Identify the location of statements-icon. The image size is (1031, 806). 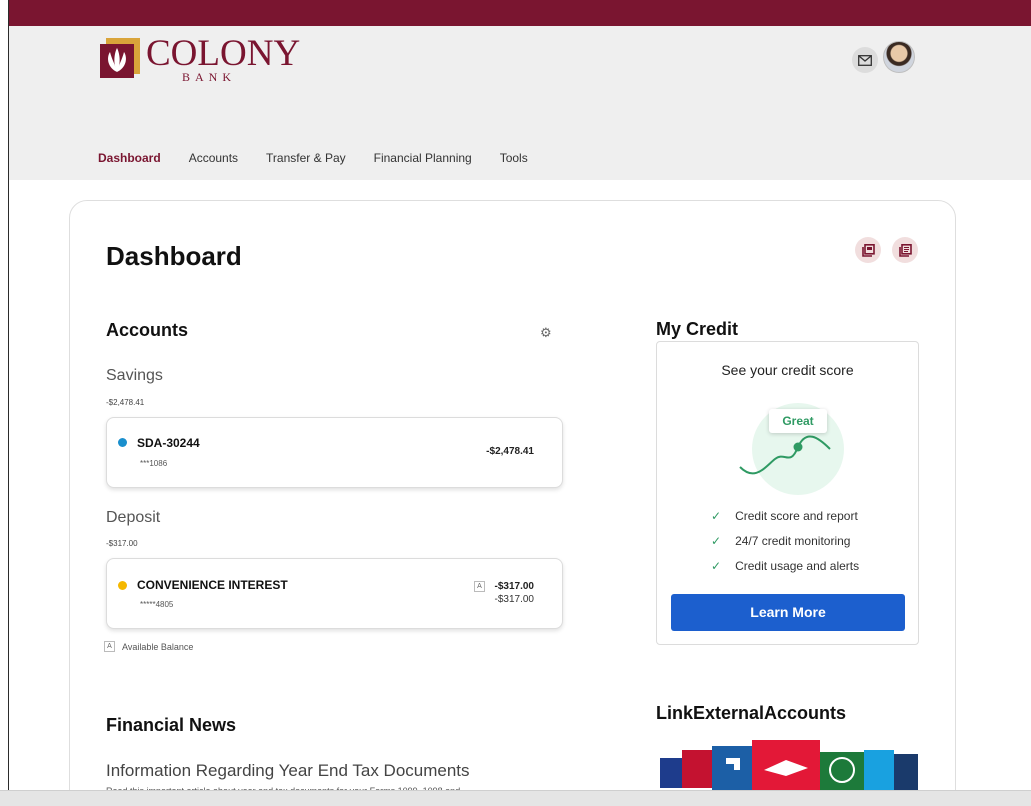
(905, 250).